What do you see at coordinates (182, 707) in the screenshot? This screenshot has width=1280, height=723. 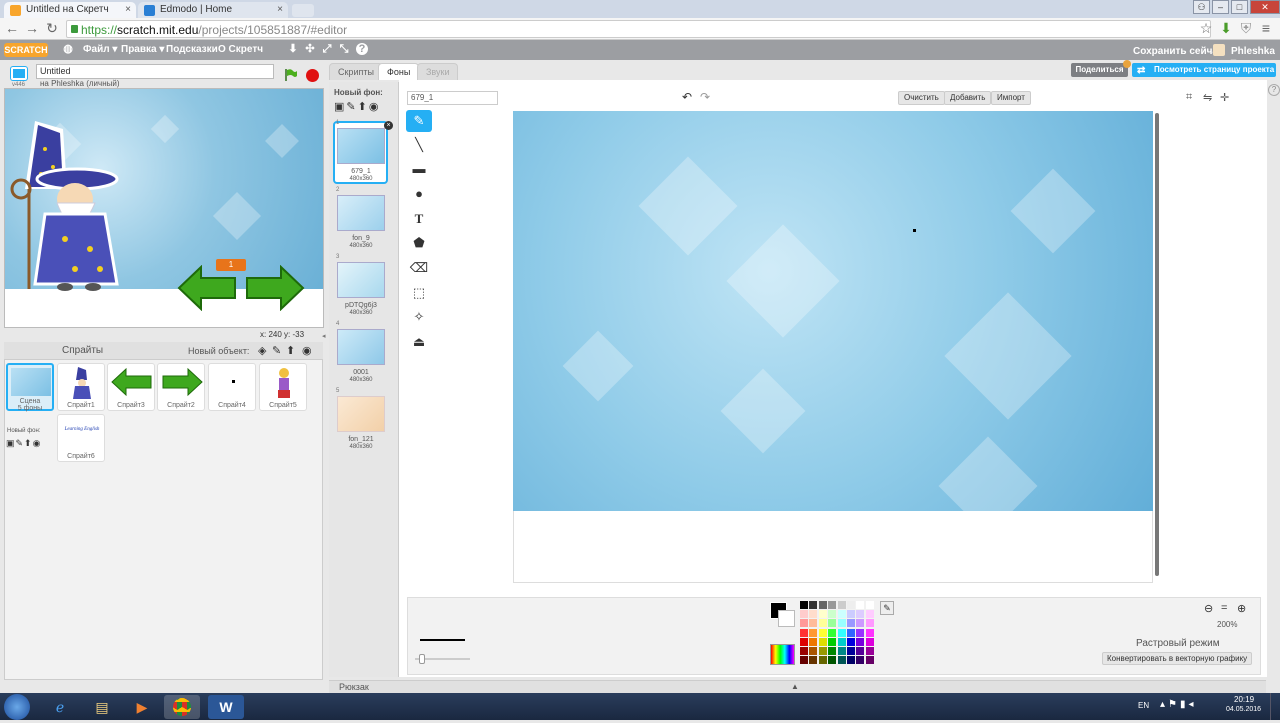 I see `chrome-icon` at bounding box center [182, 707].